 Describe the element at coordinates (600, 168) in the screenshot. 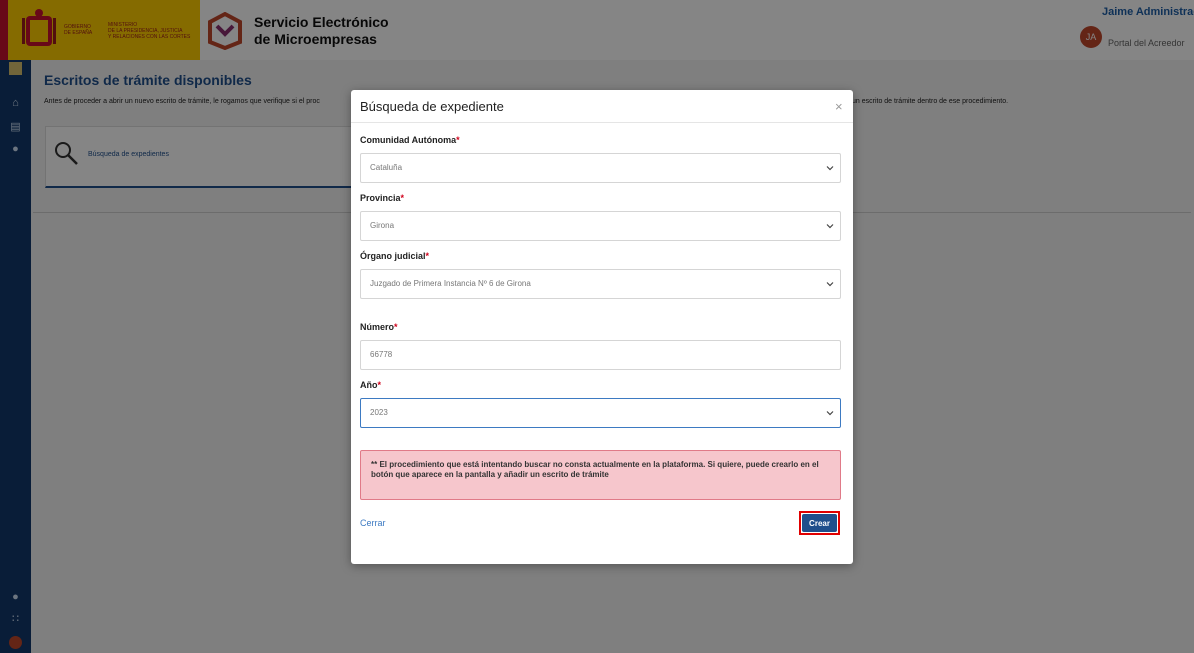

I see `comunidad-select: Cataluña` at that location.